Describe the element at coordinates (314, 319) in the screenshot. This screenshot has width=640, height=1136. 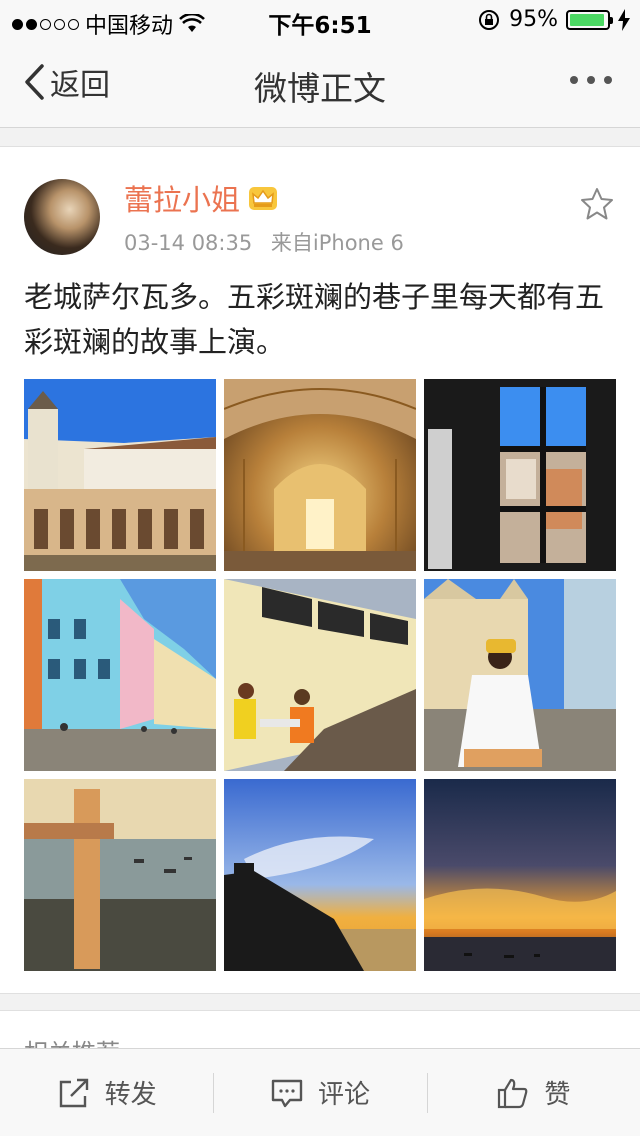
I see `post-text: 老城萨尔瓦多。五彩斑斓的巷子里每天都有五彩斑斓的故事上演。` at that location.